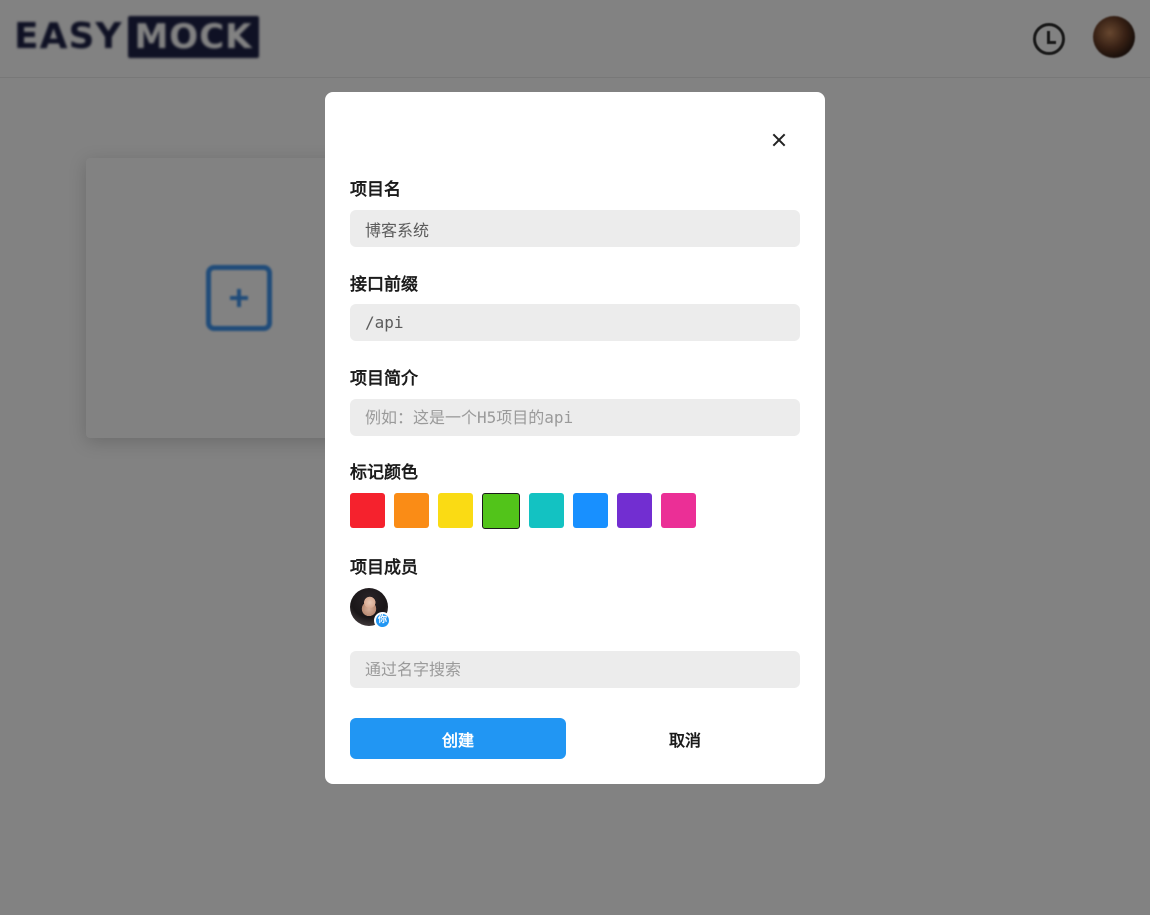 Image resolution: width=1150 pixels, height=915 pixels. Describe the element at coordinates (458, 738) in the screenshot. I see `create-button: 创建` at that location.